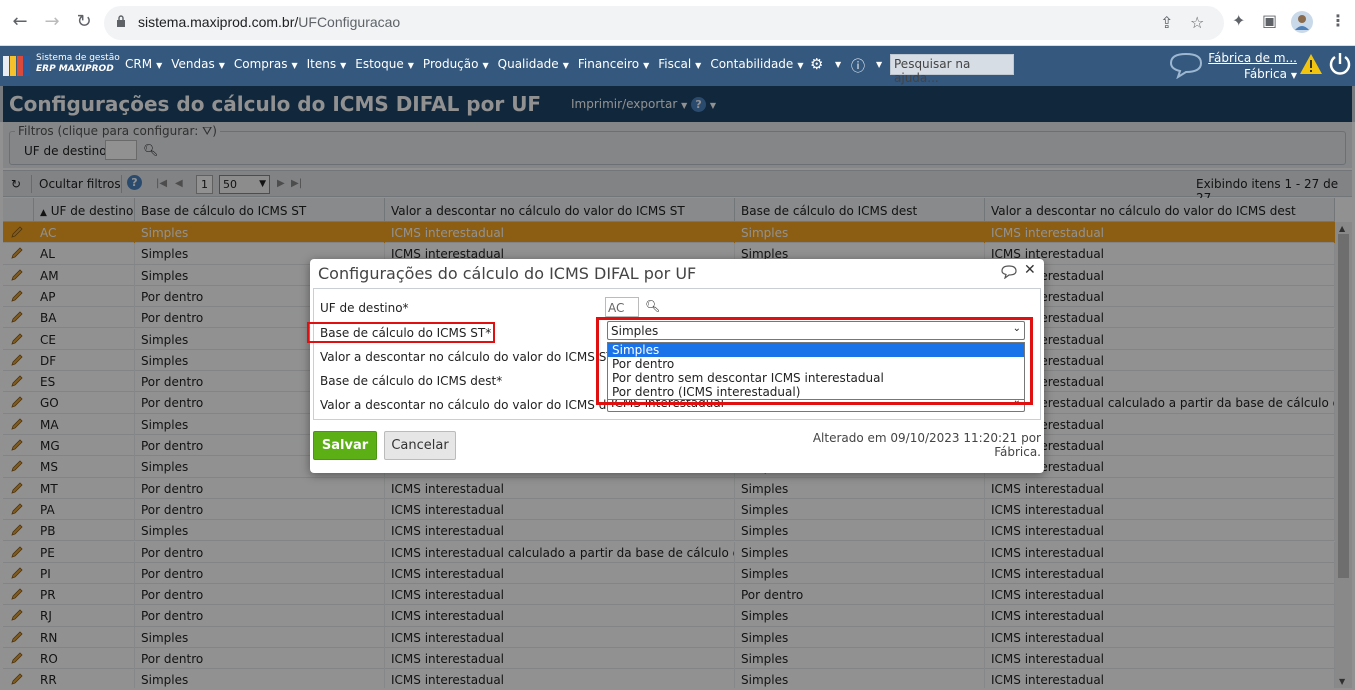 This screenshot has width=1355, height=690. I want to click on chat-icon, so click(1186, 65).